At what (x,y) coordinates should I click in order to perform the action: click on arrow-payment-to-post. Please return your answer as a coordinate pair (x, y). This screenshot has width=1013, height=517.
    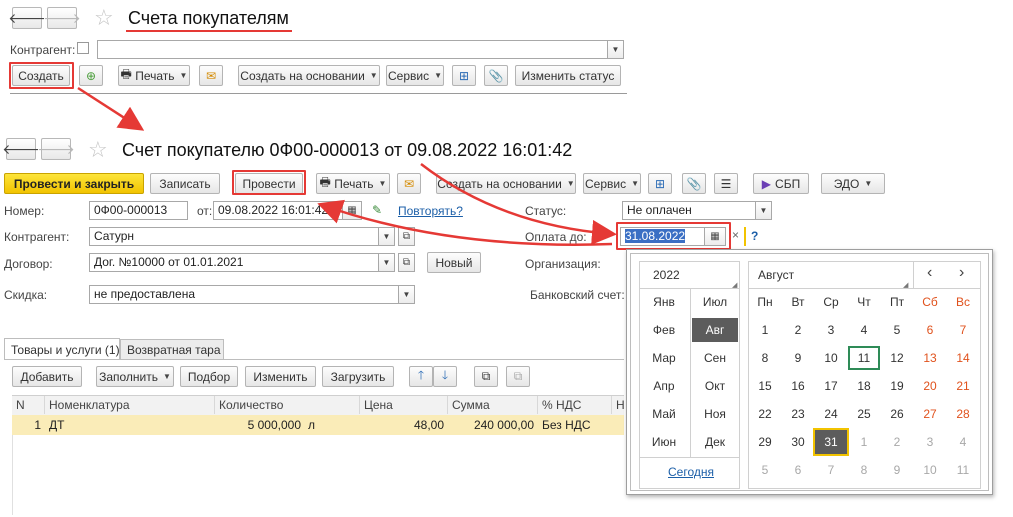
    Looking at the image, I should click on (465, 222).